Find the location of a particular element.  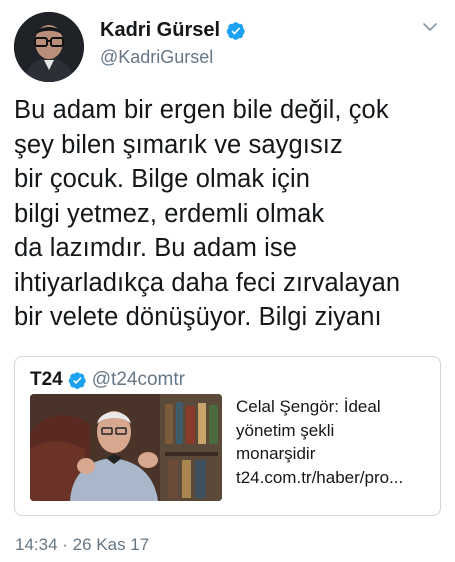

article-title-line: monarşidir is located at coordinates (276, 453).